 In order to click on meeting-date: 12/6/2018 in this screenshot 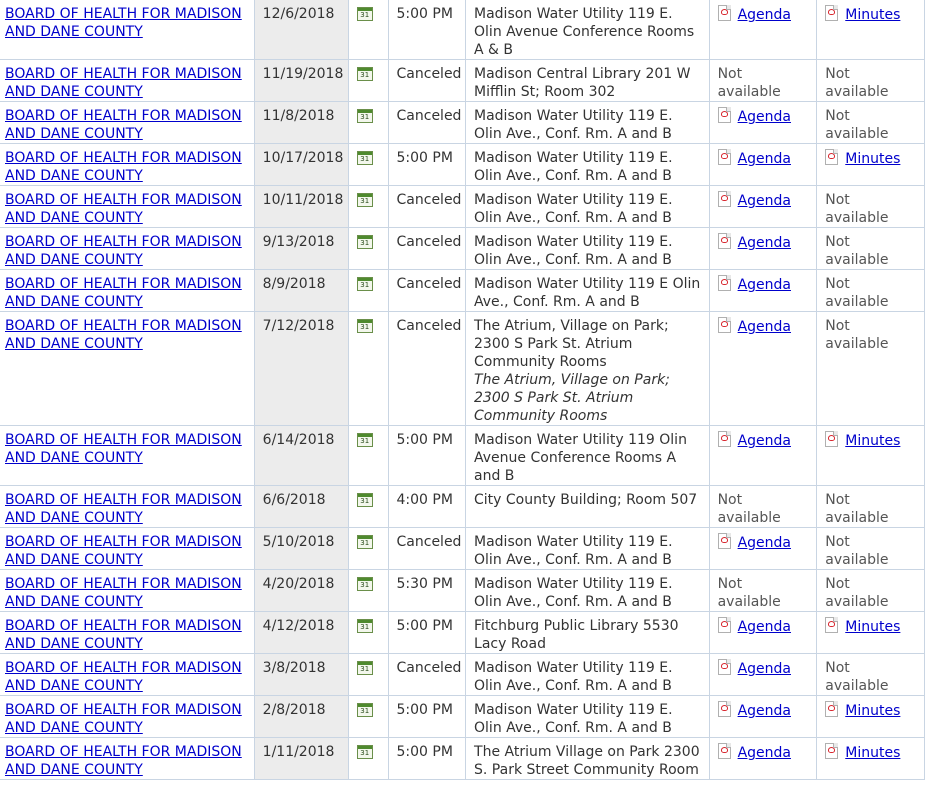, I will do `click(302, 30)`.